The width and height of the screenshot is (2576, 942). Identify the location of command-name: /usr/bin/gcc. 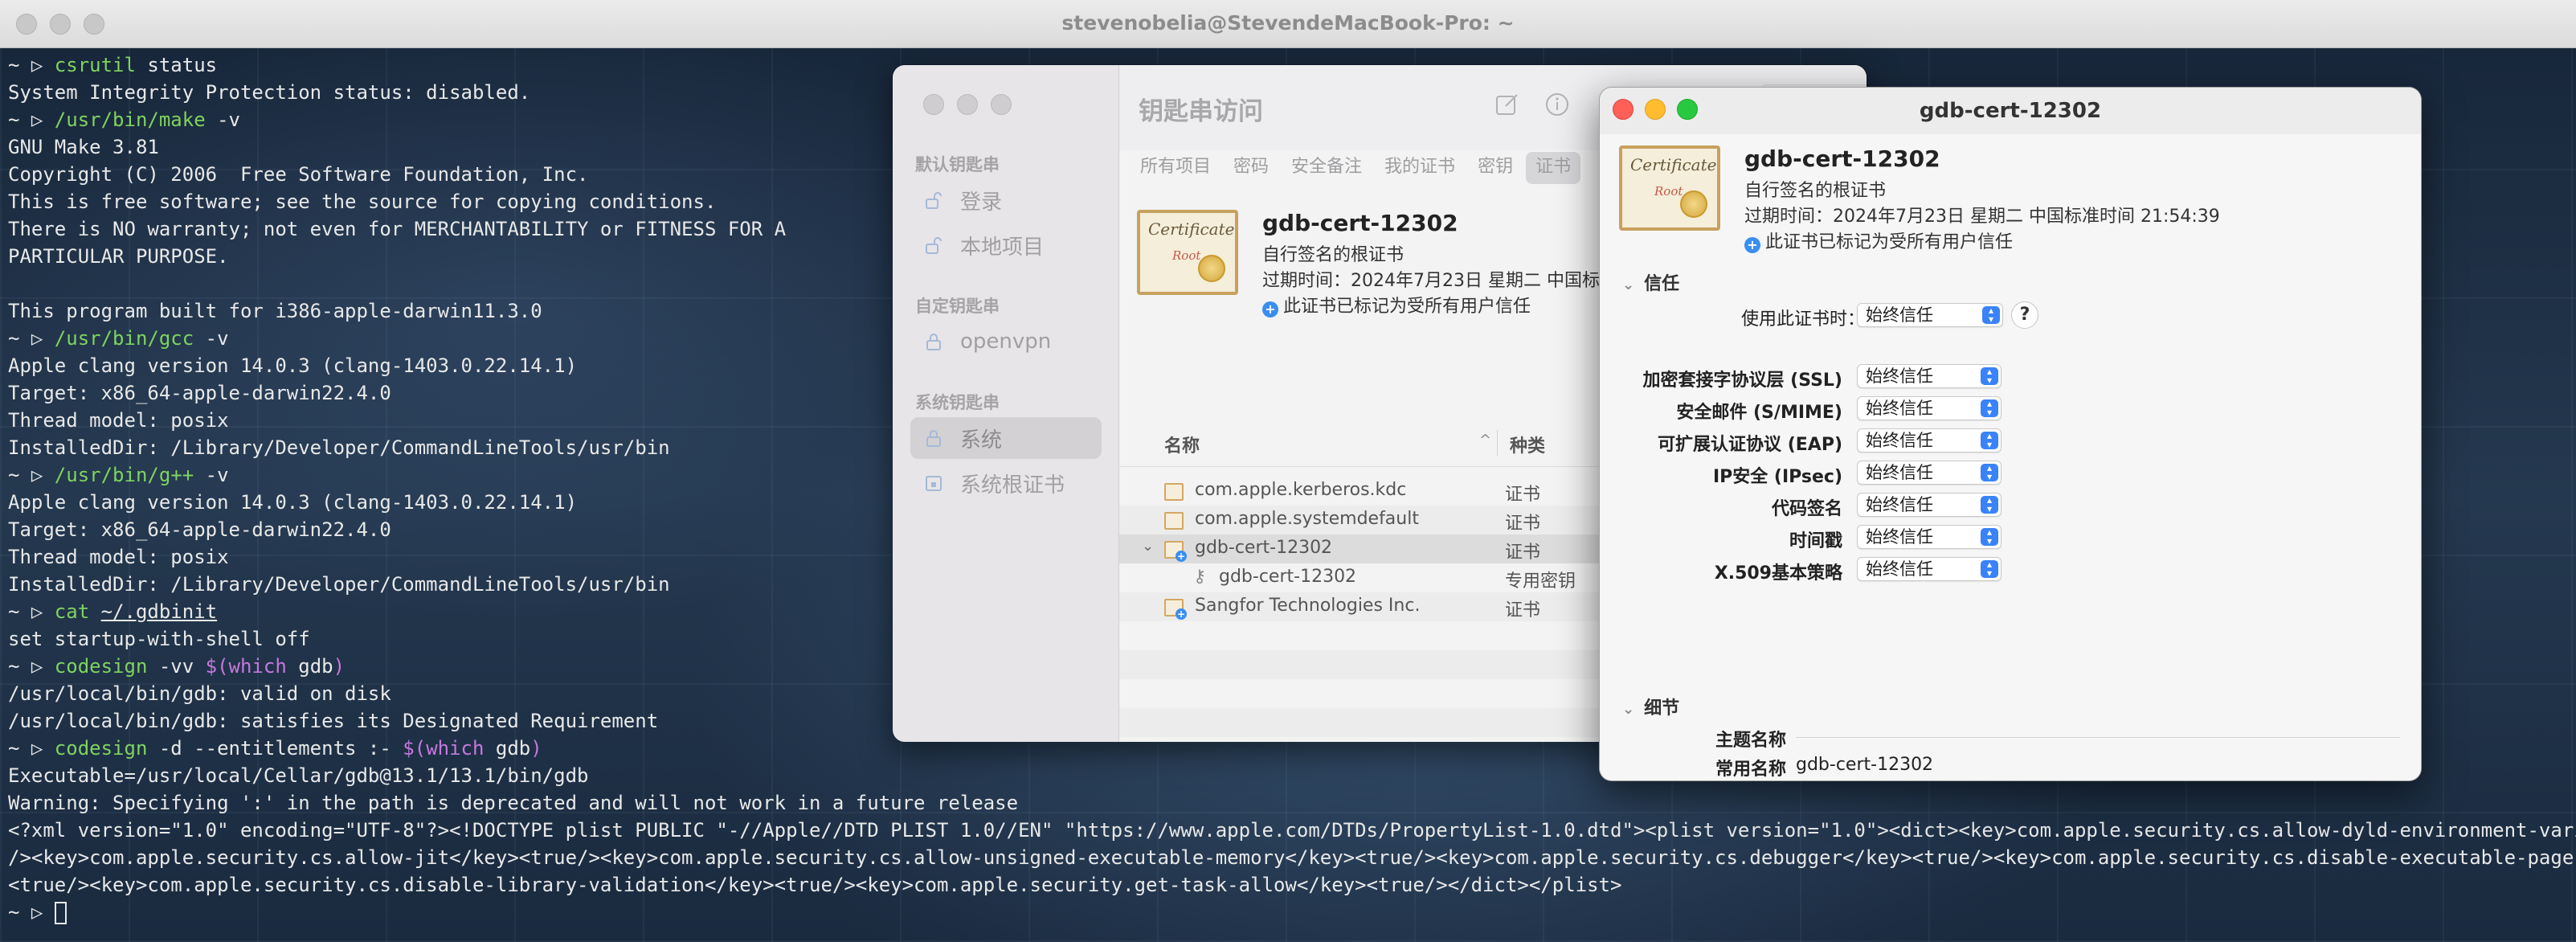
(124, 338).